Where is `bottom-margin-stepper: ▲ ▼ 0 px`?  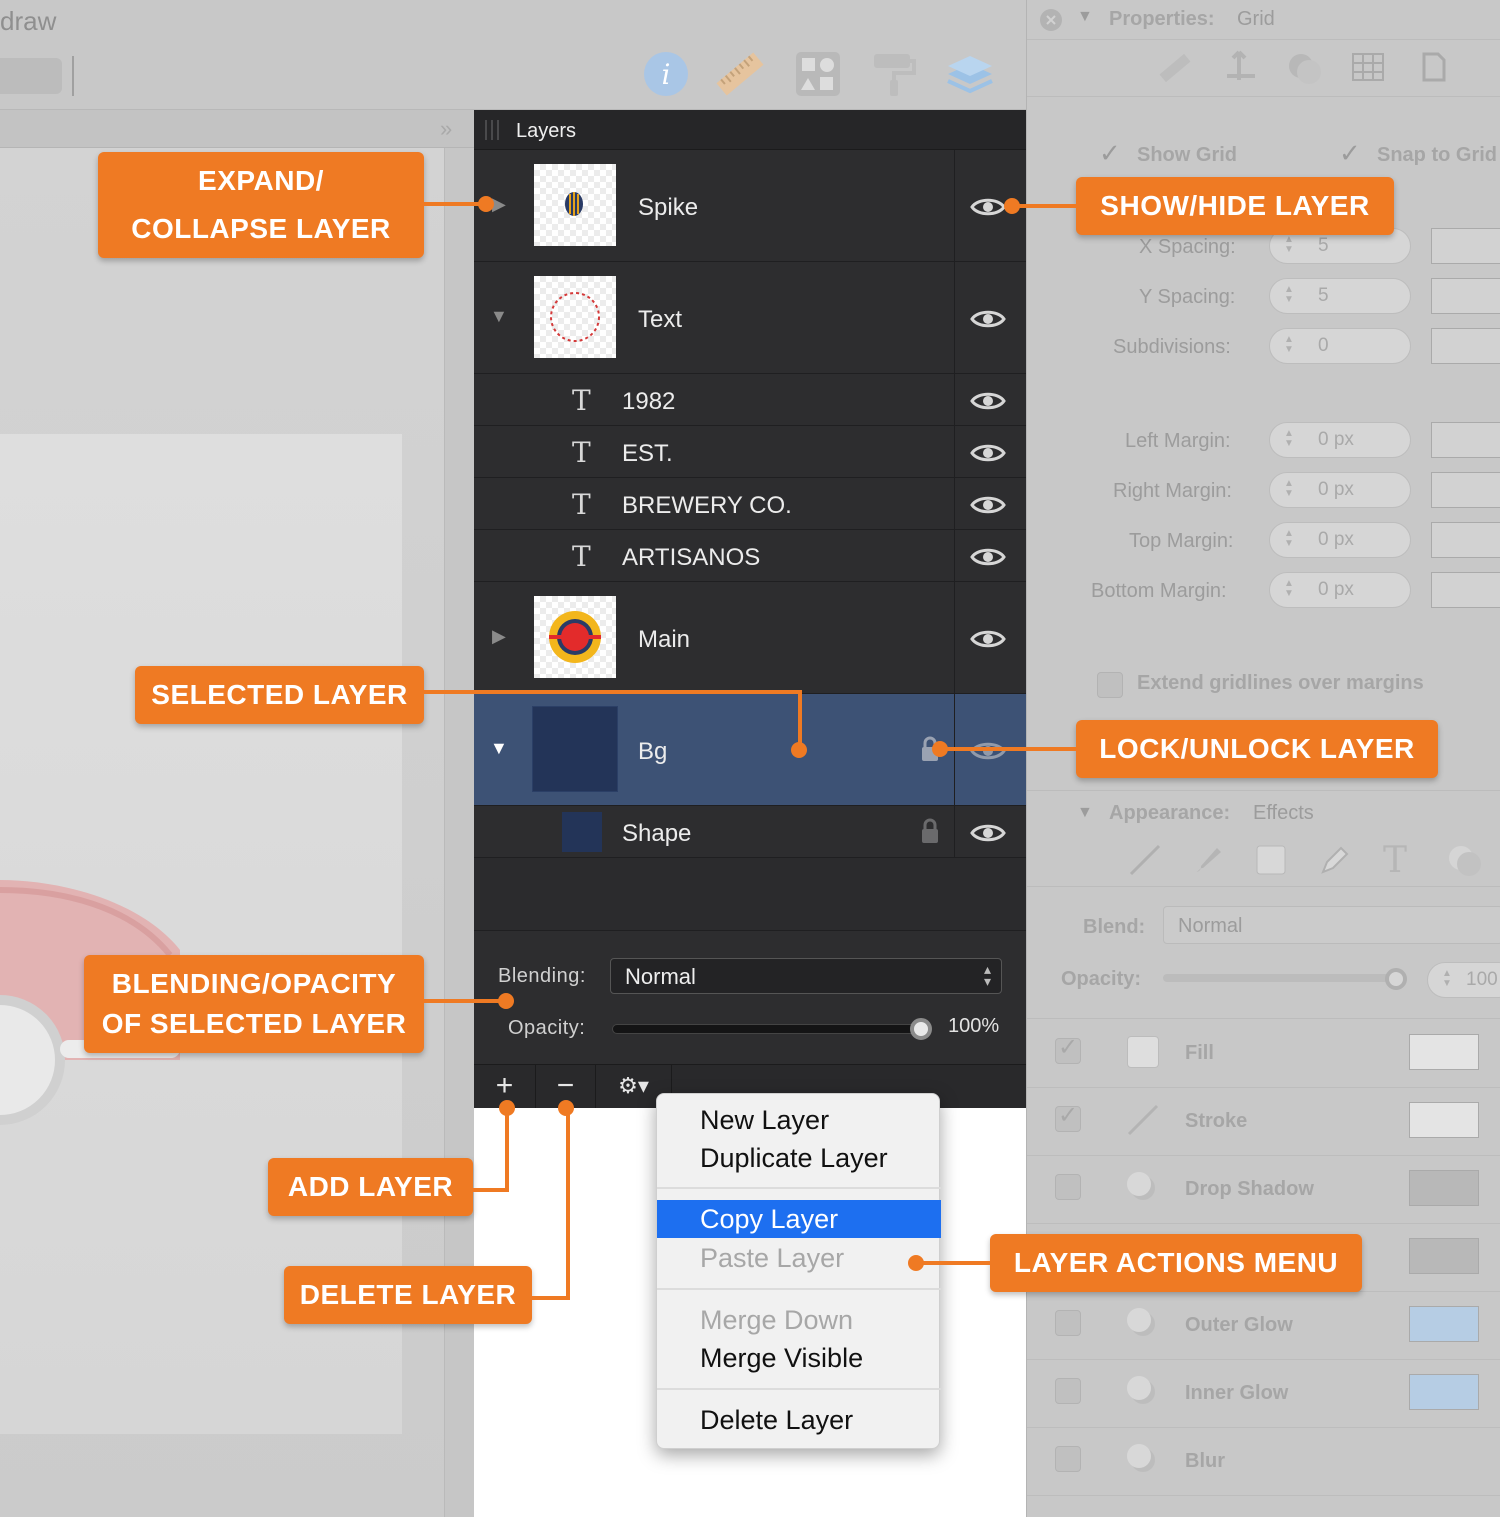
bottom-margin-stepper: ▲ ▼ 0 px is located at coordinates (1340, 590).